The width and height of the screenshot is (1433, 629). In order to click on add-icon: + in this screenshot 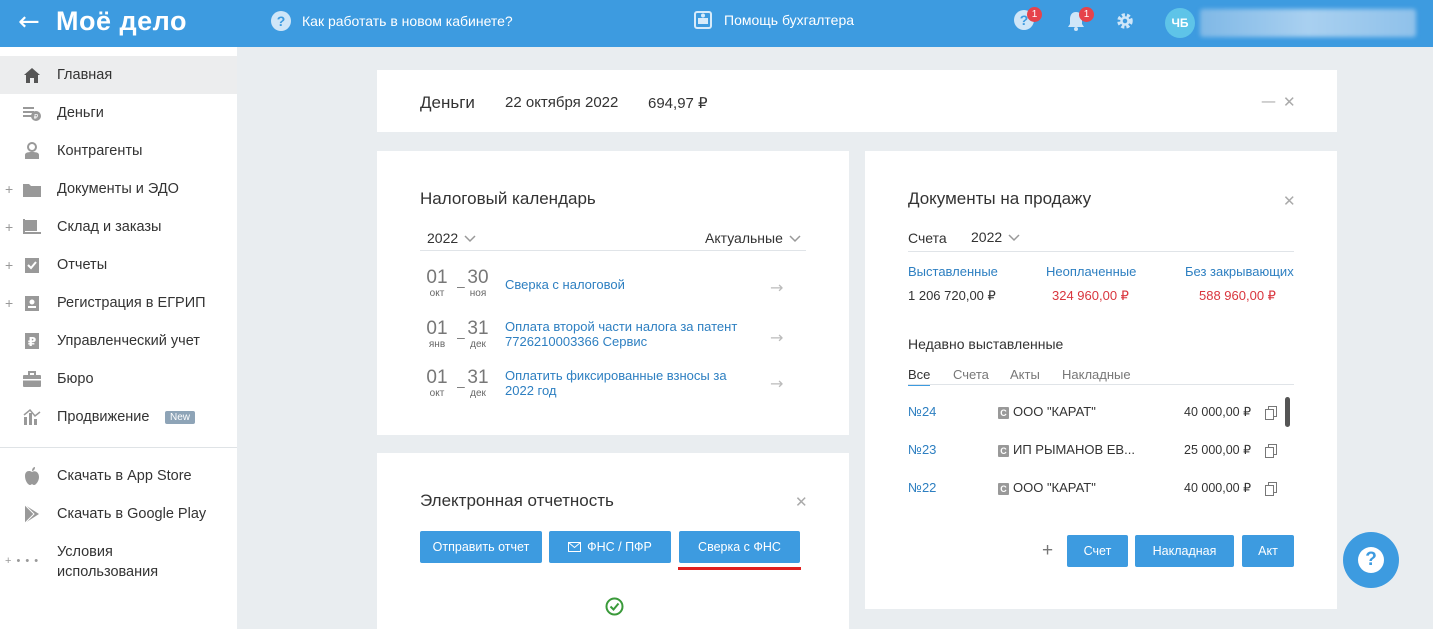, I will do `click(1047, 551)`.